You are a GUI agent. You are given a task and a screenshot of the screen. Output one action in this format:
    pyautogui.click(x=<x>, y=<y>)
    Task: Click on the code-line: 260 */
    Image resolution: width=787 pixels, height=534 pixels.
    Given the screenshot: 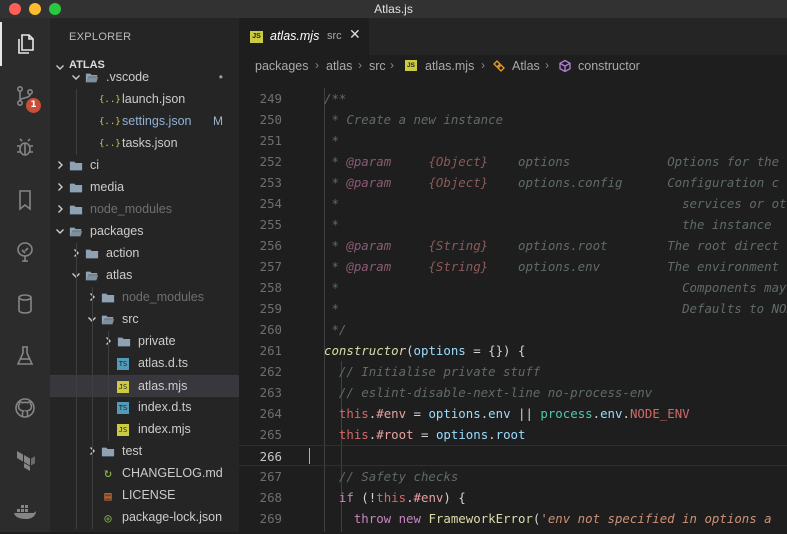 What is the action you would take?
    pyautogui.click(x=513, y=329)
    